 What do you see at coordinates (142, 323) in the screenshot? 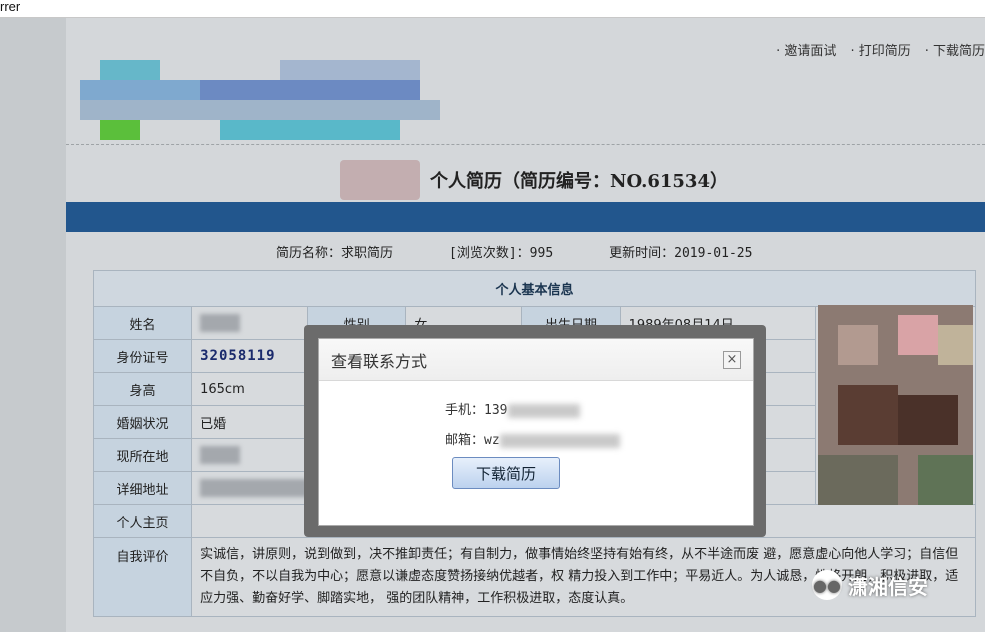
I see `label-name: 姓名` at bounding box center [142, 323].